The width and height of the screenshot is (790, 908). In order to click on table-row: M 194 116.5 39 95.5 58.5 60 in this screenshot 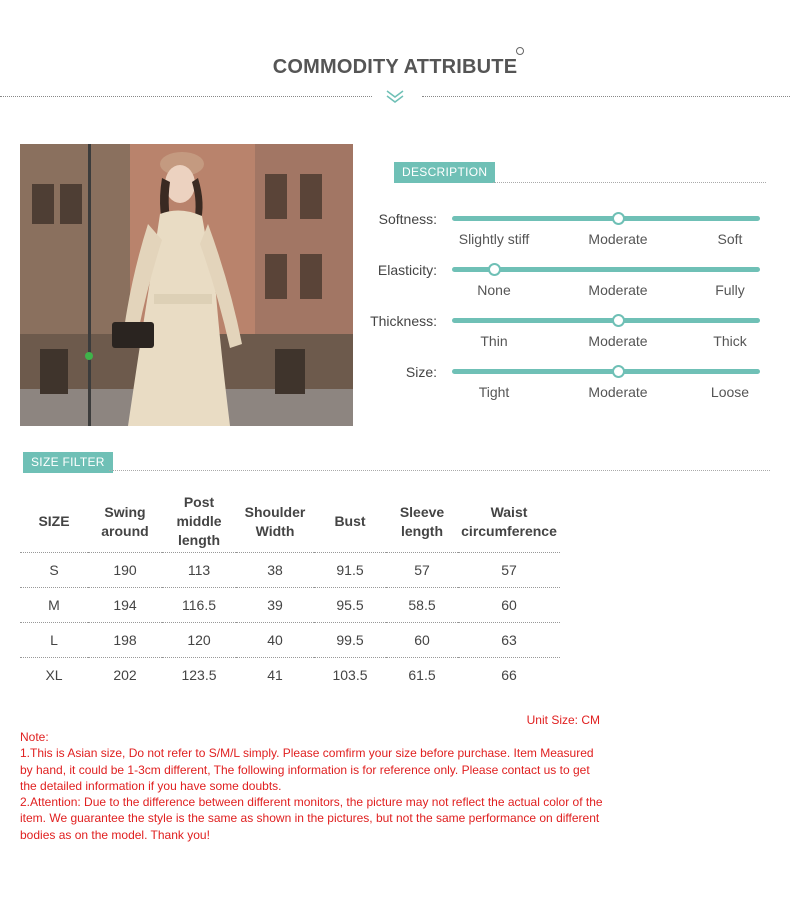, I will do `click(290, 605)`.